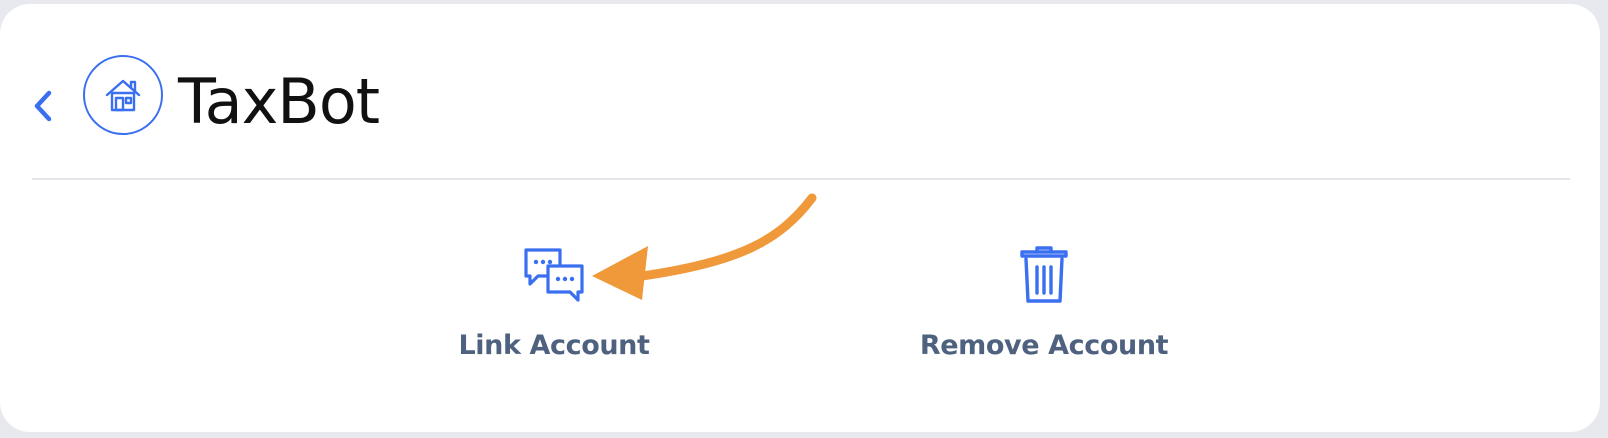 The height and width of the screenshot is (438, 1608). I want to click on page-title: TaxBot, so click(279, 101).